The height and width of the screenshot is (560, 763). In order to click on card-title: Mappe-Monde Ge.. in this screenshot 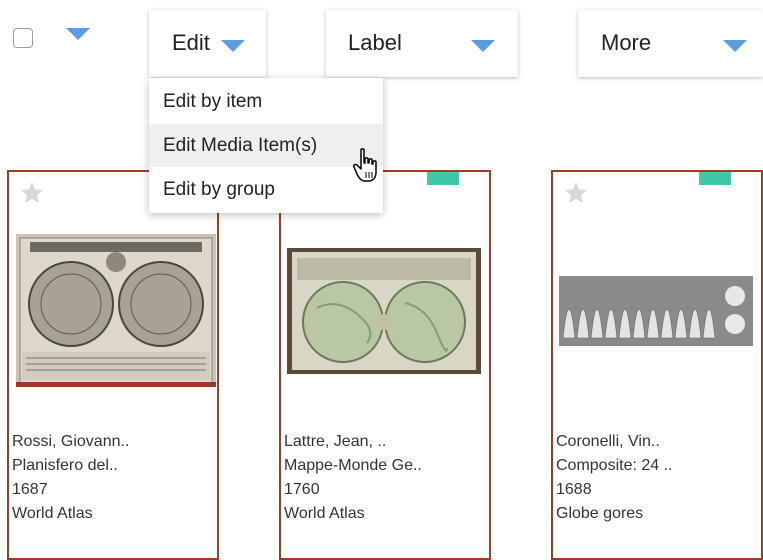, I will do `click(353, 465)`.